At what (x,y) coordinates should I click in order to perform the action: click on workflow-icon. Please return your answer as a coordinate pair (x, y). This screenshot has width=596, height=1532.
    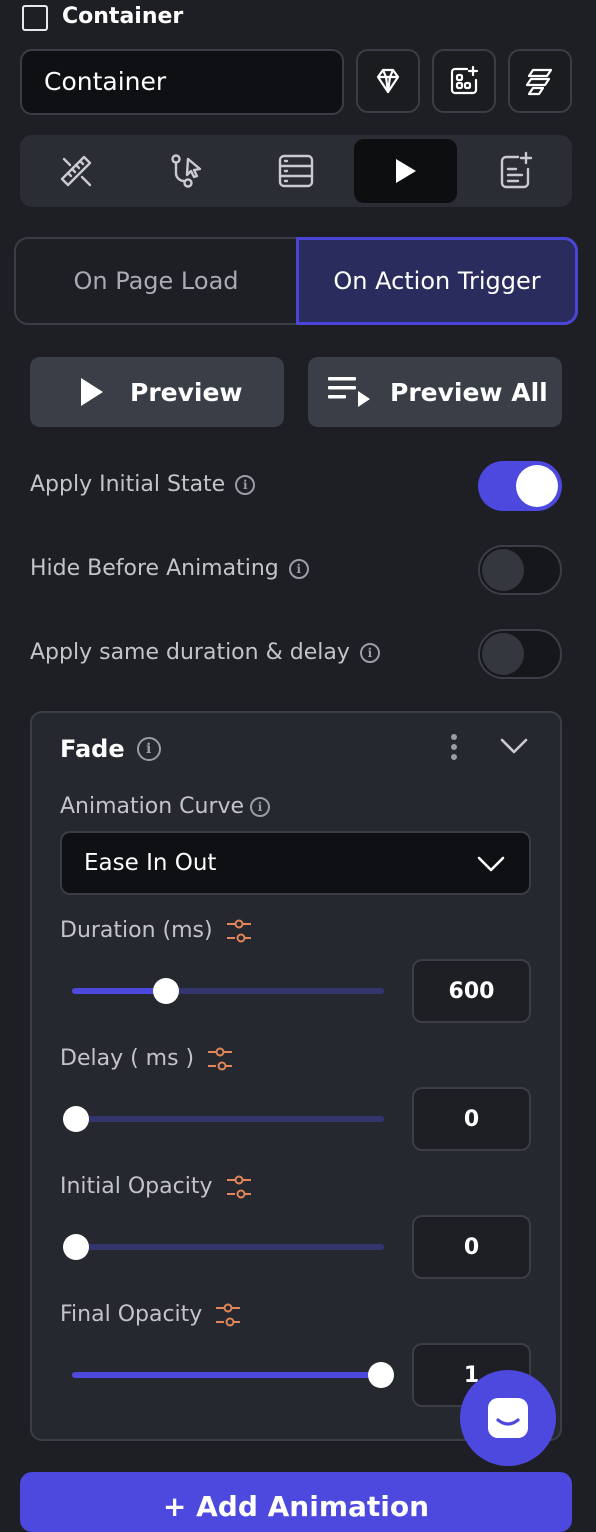
    Looking at the image, I should click on (185, 171).